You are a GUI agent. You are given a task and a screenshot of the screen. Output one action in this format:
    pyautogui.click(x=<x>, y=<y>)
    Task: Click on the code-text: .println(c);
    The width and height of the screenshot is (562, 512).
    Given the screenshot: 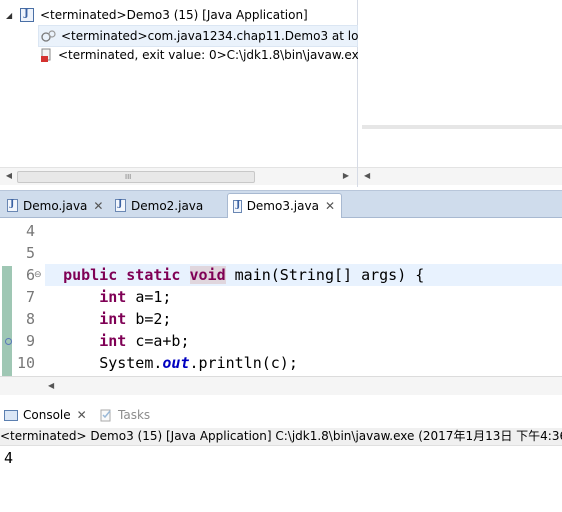 What is the action you would take?
    pyautogui.click(x=243, y=363)
    